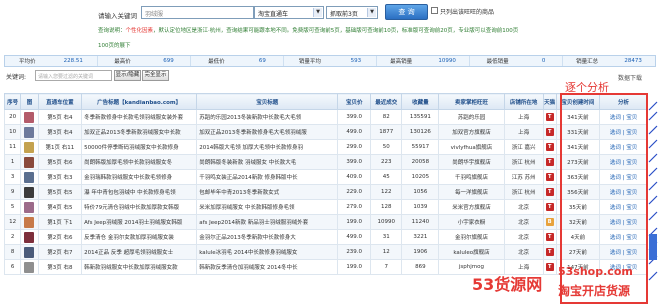 The width and height of the screenshot is (660, 304). Describe the element at coordinates (386, 192) in the screenshot. I see `recent-sales: 122` at that location.